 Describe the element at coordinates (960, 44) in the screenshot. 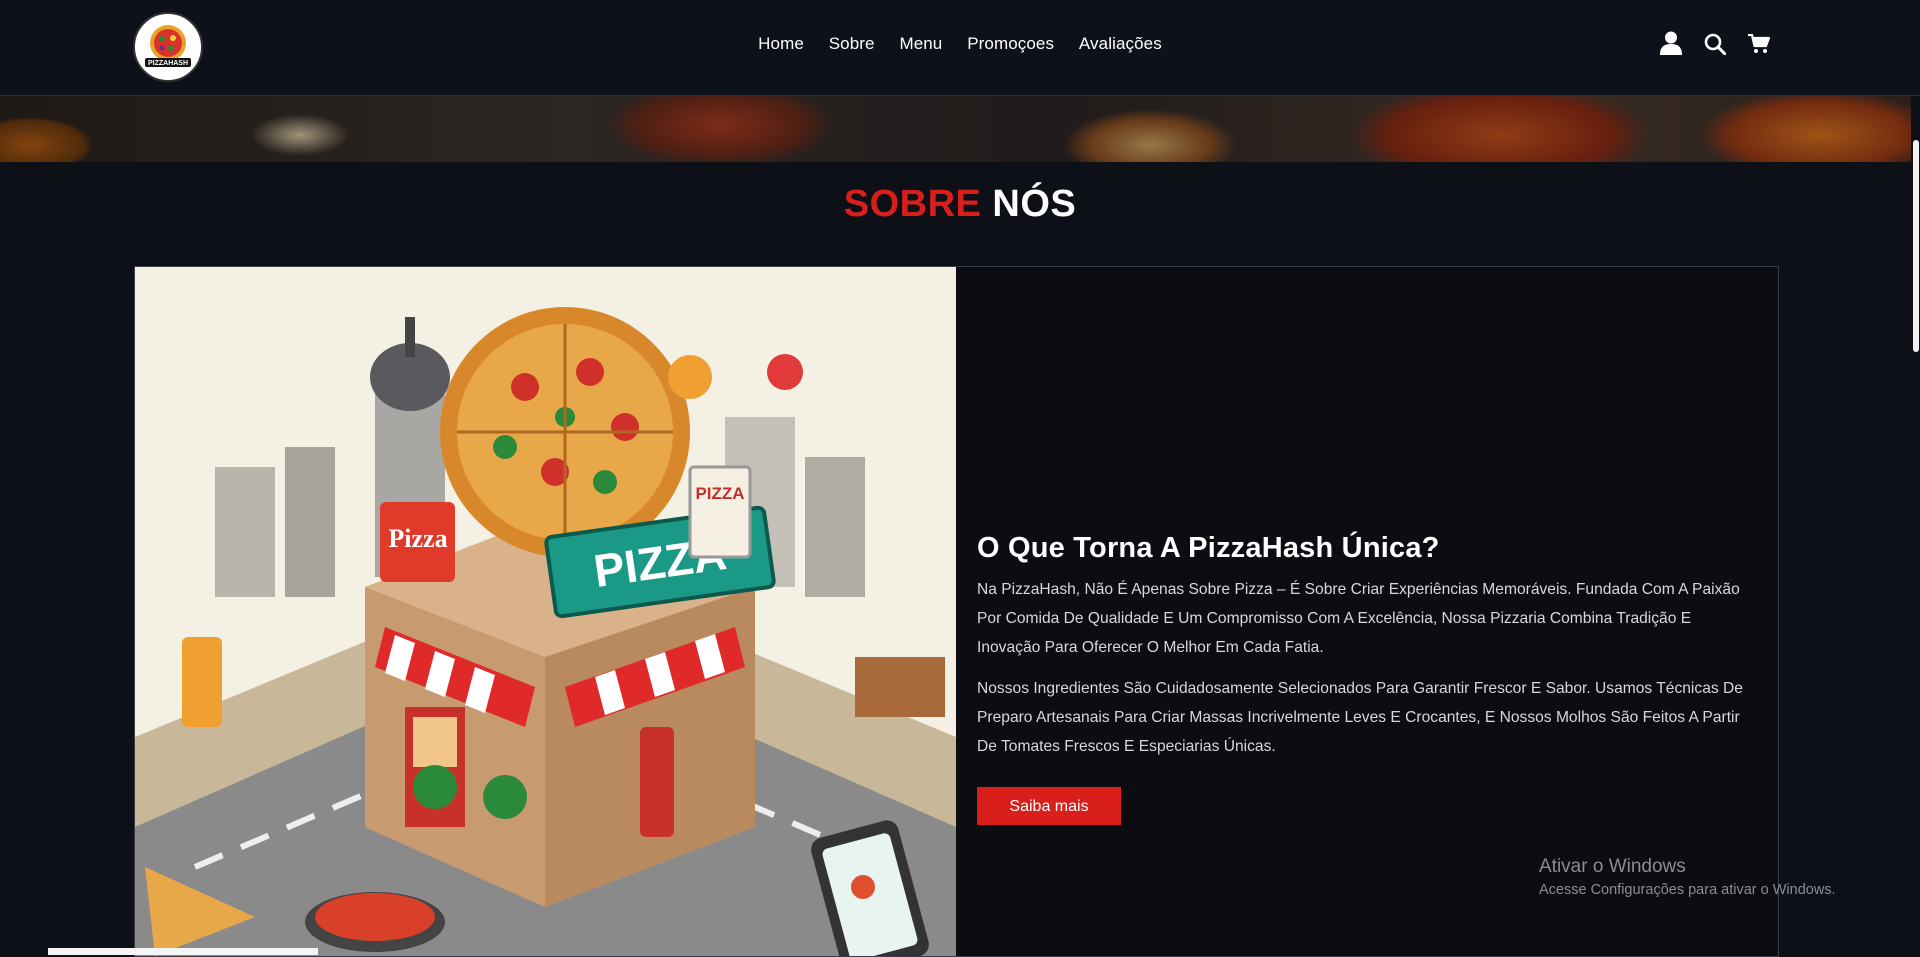

I see `main-nav: Home Sobre Menu Promoçoes Avaliações` at that location.